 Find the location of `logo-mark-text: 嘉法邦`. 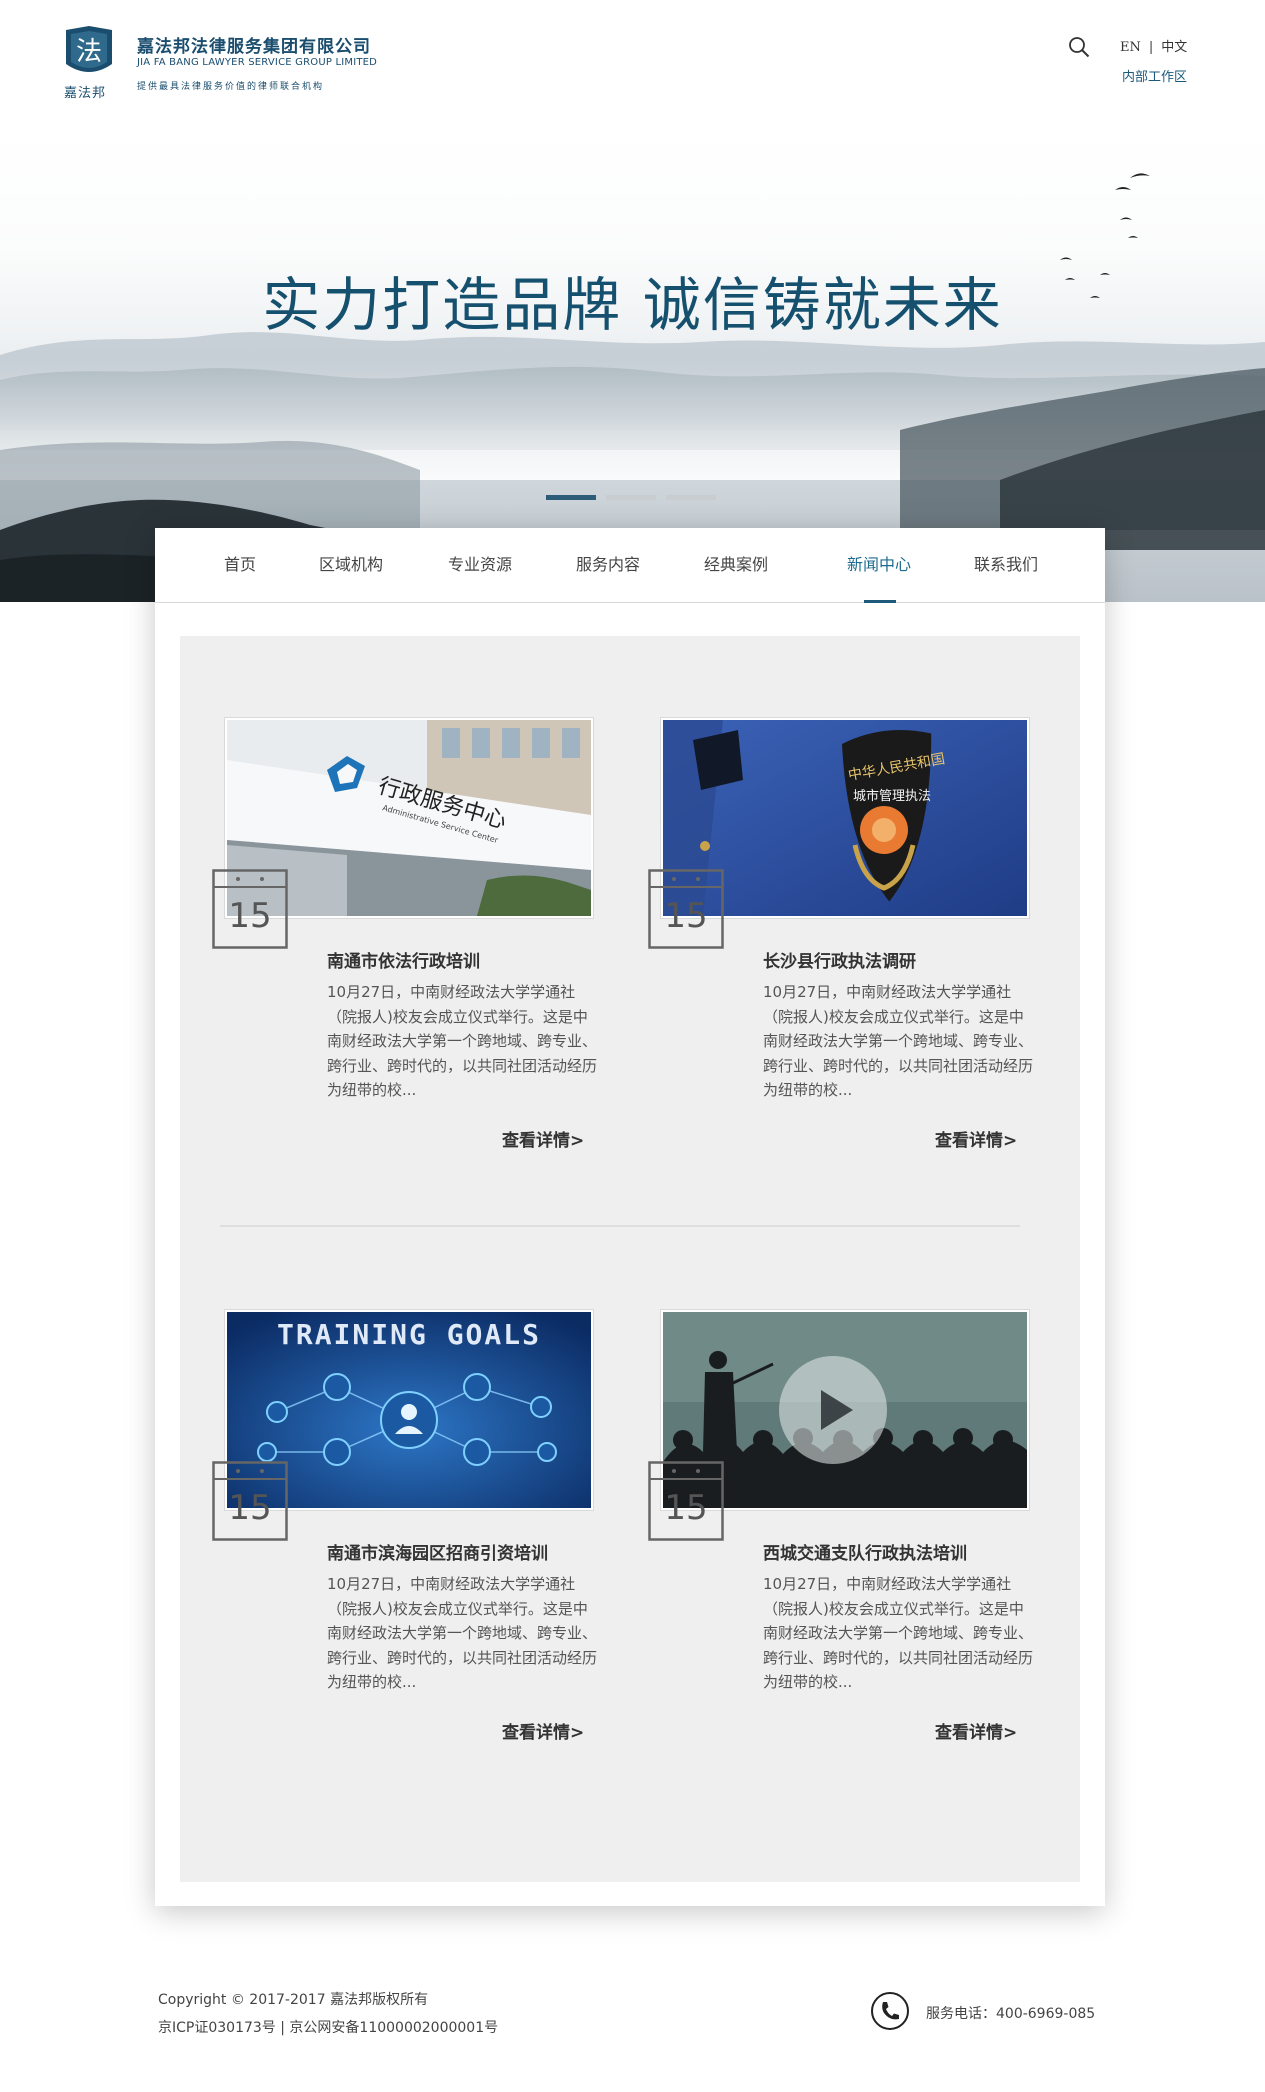

logo-mark-text: 嘉法邦 is located at coordinates (85, 93).